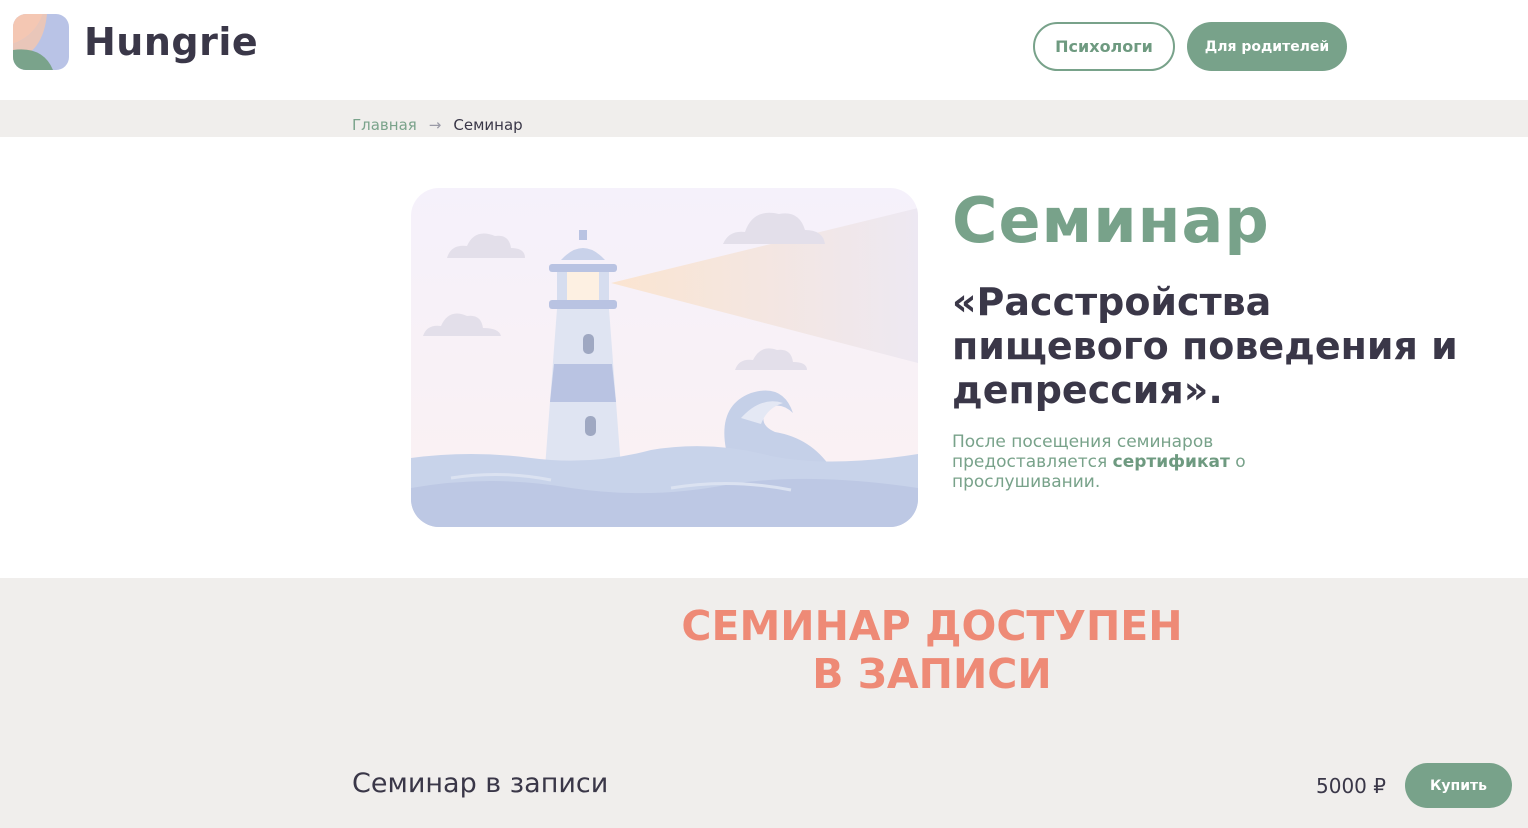 This screenshot has width=1528, height=828. Describe the element at coordinates (384, 125) in the screenshot. I see `breadcrumb-home-link: Главная` at that location.